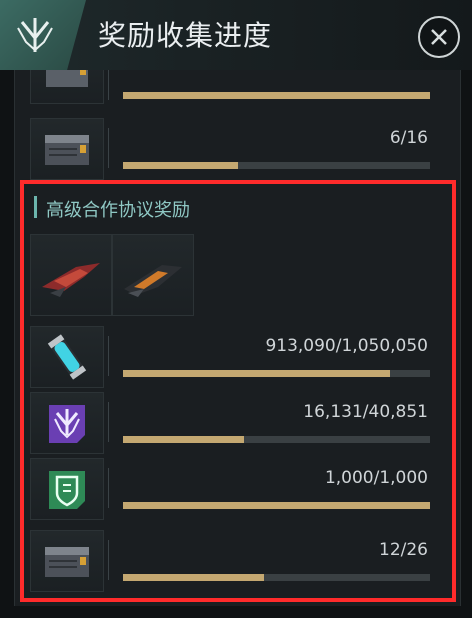  What do you see at coordinates (35, 35) in the screenshot?
I see `faction-logo-icon` at bounding box center [35, 35].